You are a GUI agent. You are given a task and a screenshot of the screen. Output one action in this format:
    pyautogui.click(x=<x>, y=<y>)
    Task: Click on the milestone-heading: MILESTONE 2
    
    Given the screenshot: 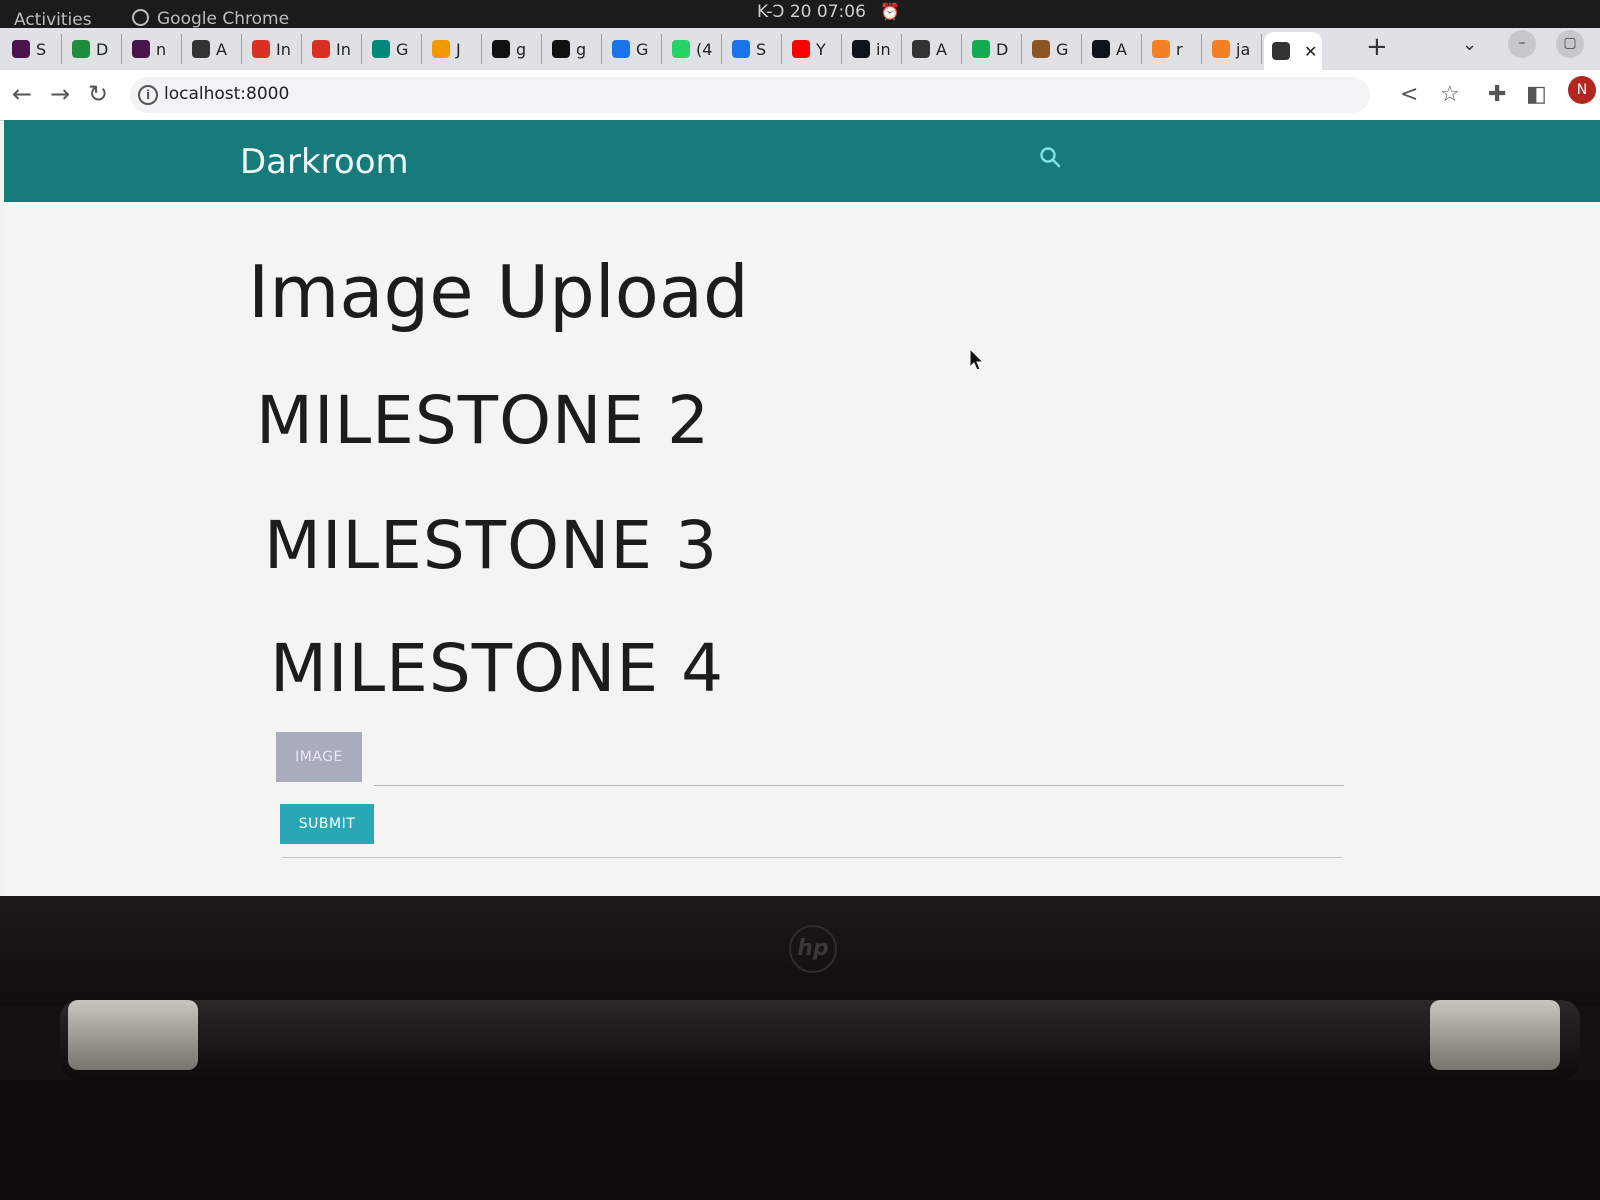 What is the action you would take?
    pyautogui.click(x=483, y=420)
    